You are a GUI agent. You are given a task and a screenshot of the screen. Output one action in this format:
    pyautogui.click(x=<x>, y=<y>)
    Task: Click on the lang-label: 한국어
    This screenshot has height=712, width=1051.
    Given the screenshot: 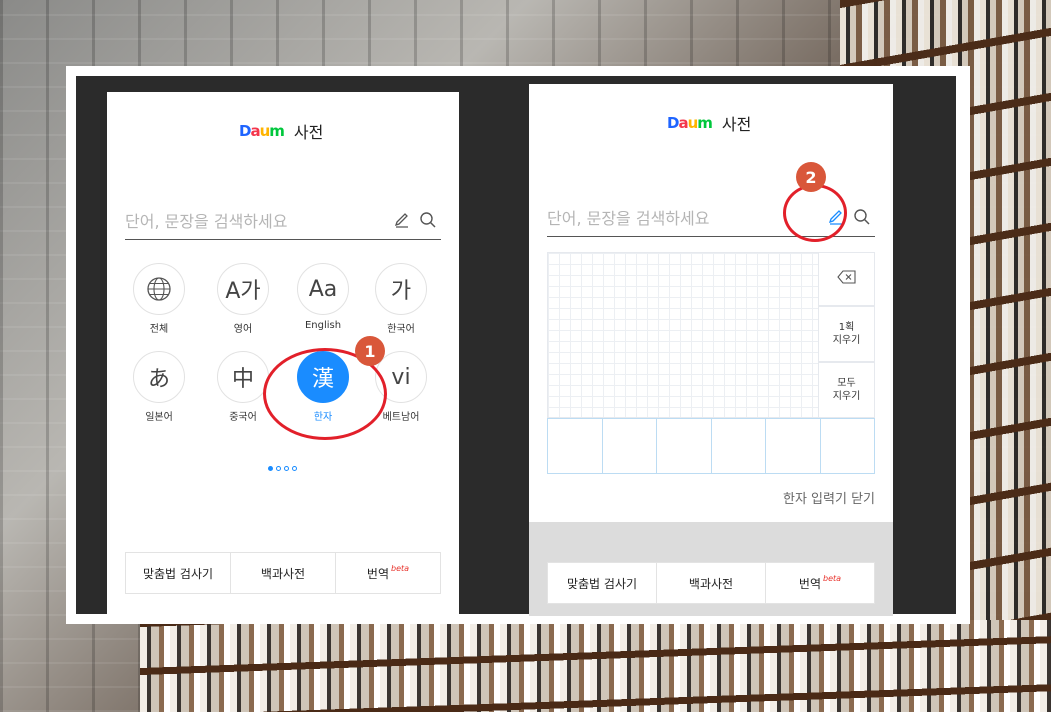 What is the action you would take?
    pyautogui.click(x=401, y=329)
    